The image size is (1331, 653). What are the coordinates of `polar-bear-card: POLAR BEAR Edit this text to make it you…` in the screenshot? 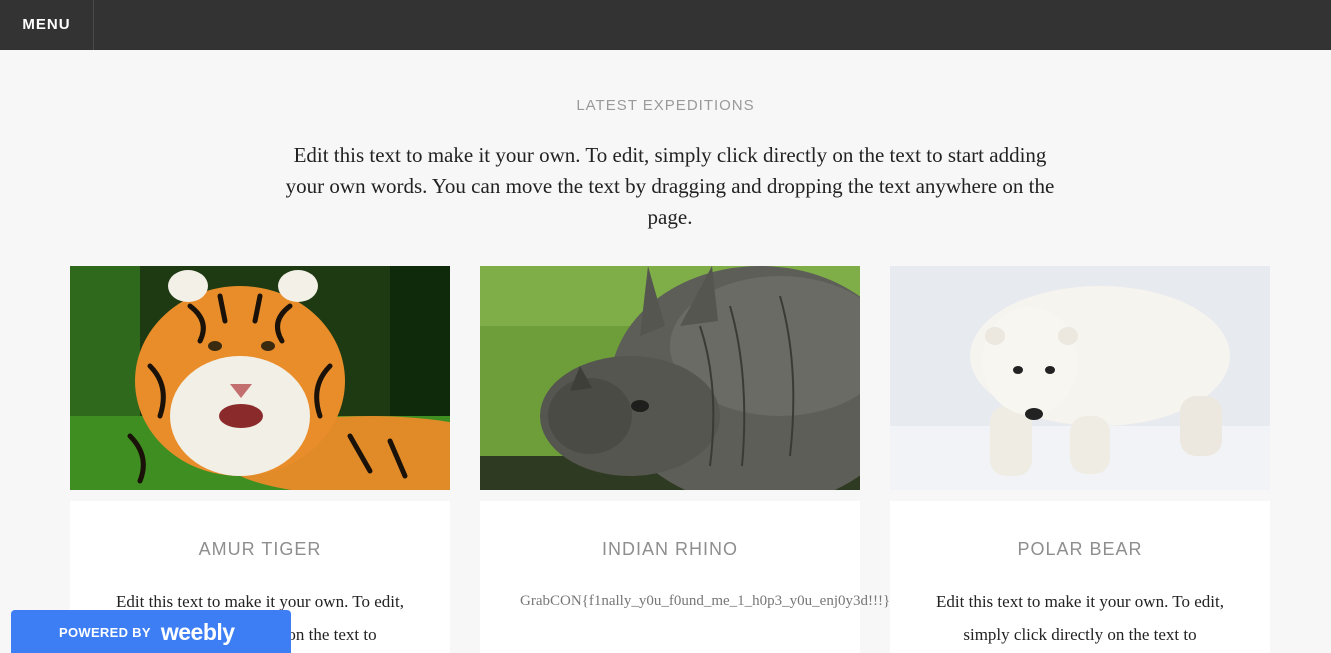 It's located at (1080, 577).